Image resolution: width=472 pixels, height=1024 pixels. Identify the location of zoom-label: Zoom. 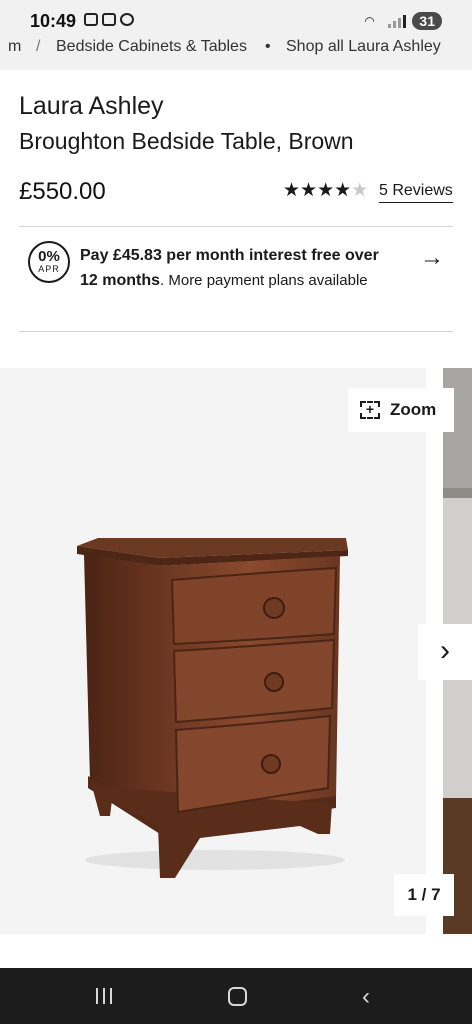
(413, 409).